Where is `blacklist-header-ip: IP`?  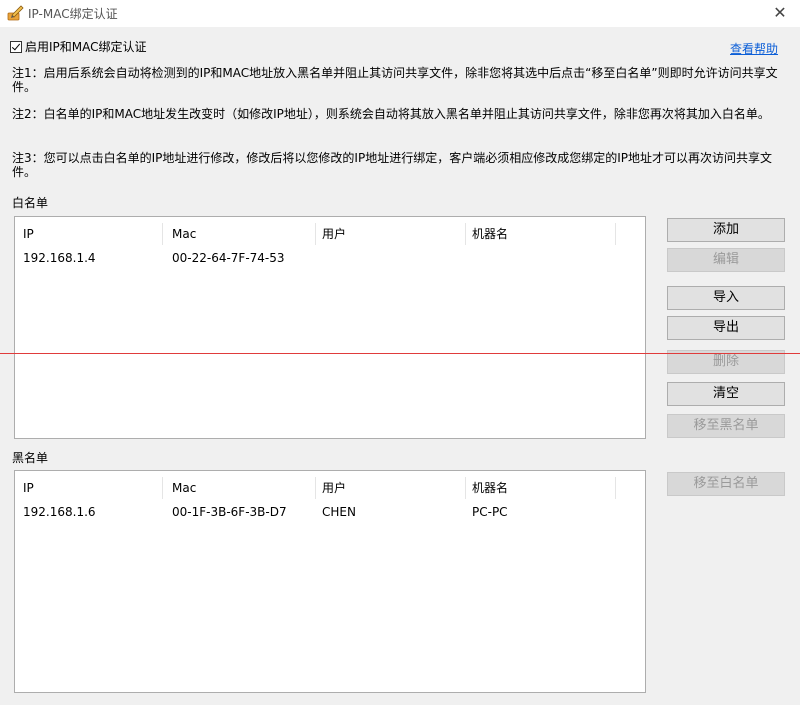
blacklist-header-ip: IP is located at coordinates (28, 488).